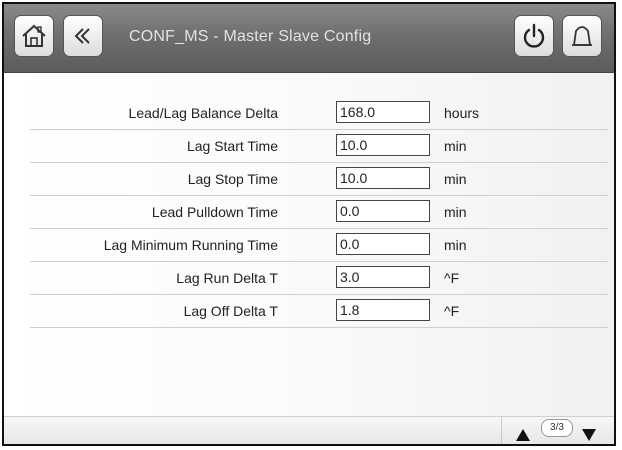  Describe the element at coordinates (203, 113) in the screenshot. I see `setting-label: Lead/Lag Balance Delta` at that location.